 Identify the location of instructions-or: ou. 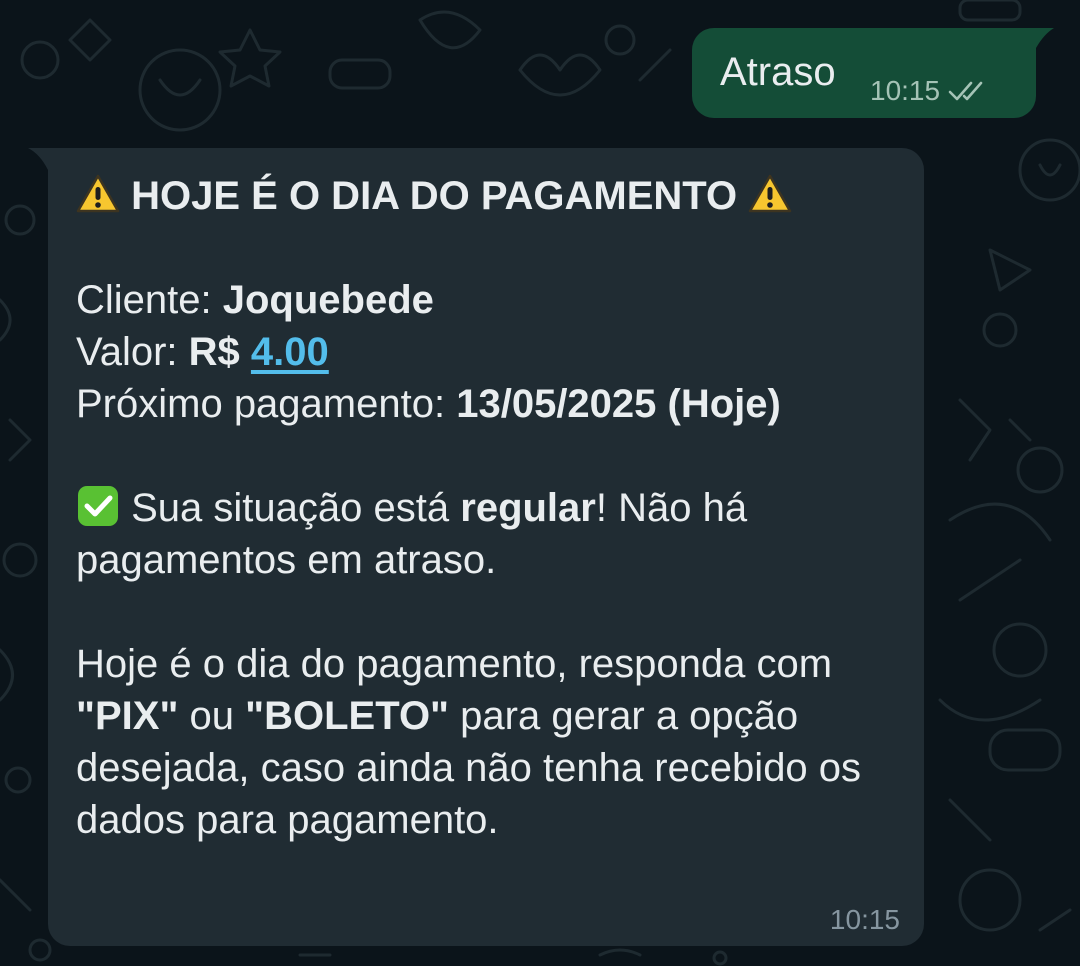
(212, 716).